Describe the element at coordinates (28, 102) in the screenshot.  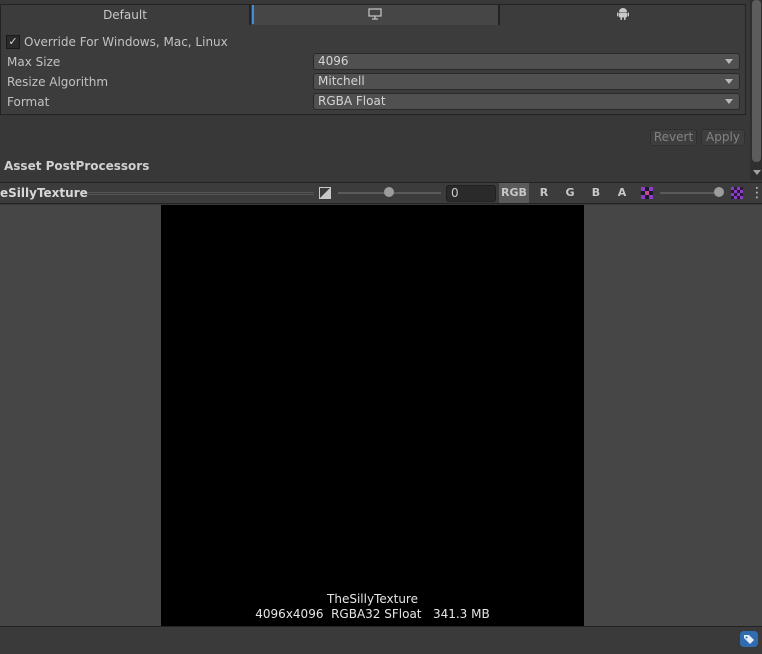
I see `format-label: Format` at that location.